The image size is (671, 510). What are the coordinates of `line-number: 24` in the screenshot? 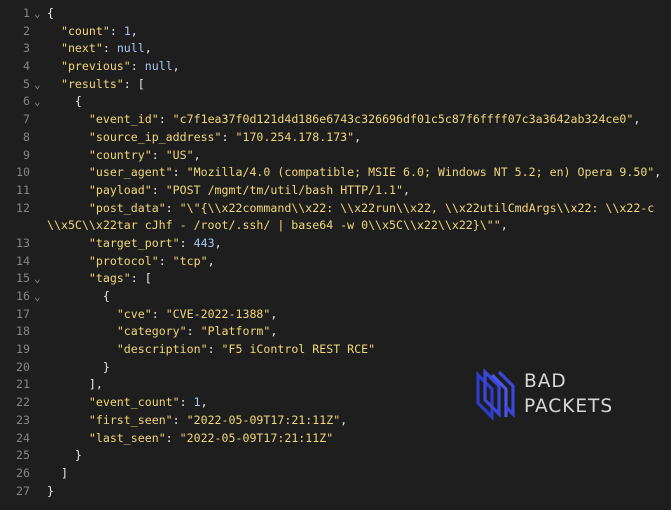 It's located at (23, 437).